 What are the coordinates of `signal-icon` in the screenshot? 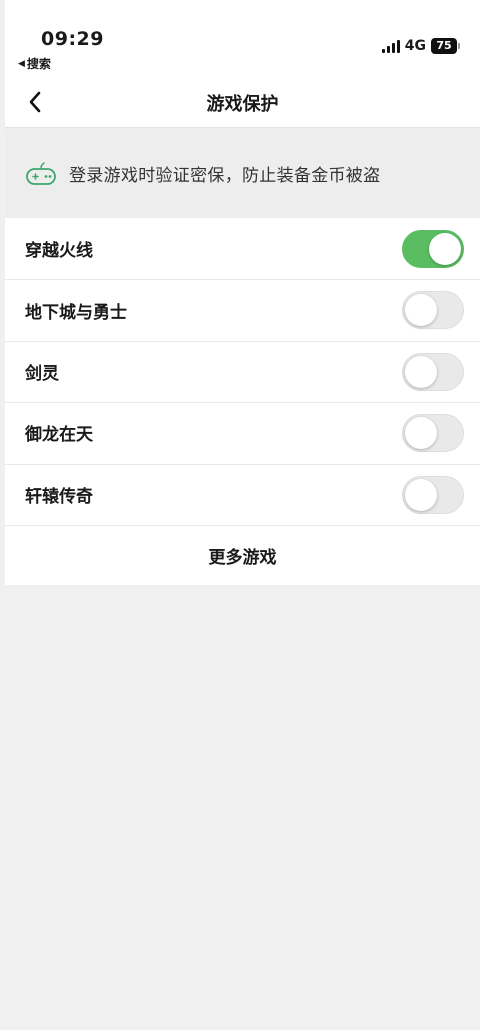 It's located at (390, 46).